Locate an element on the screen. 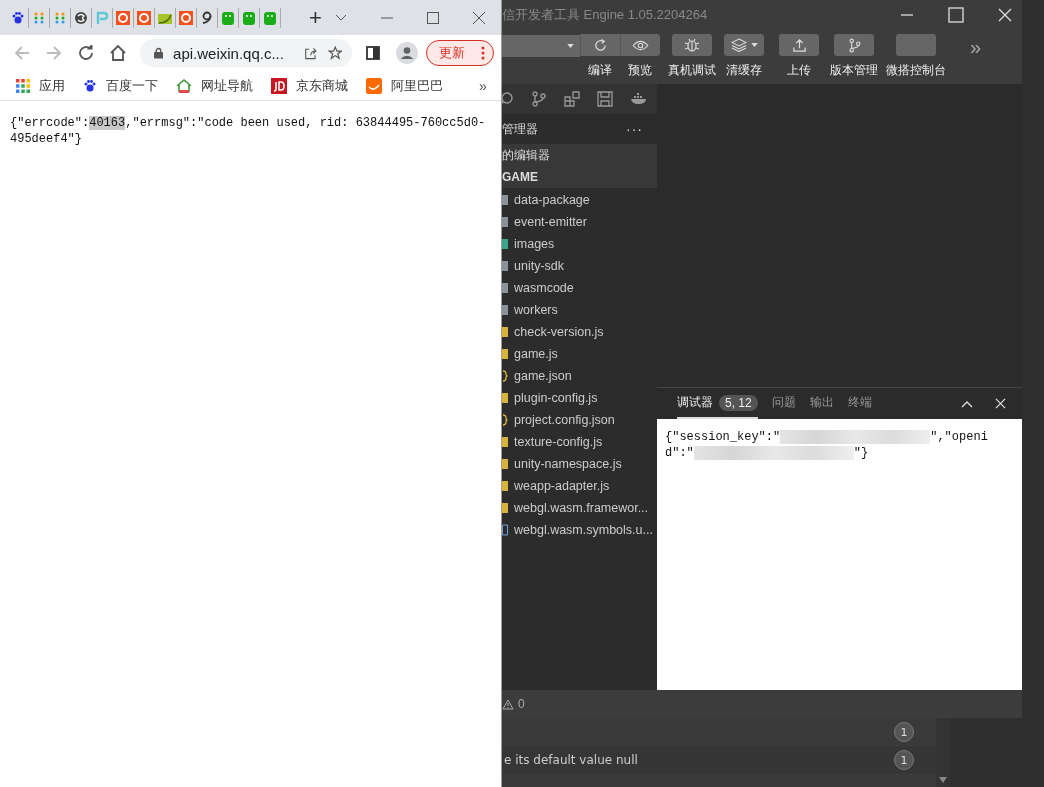 This screenshot has height=787, width=1044. compile-button is located at coordinates (600, 45).